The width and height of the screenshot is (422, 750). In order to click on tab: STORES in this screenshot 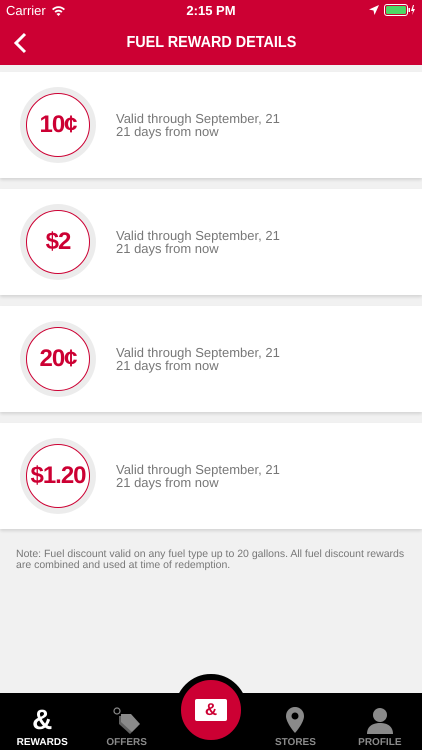, I will do `click(295, 721)`.